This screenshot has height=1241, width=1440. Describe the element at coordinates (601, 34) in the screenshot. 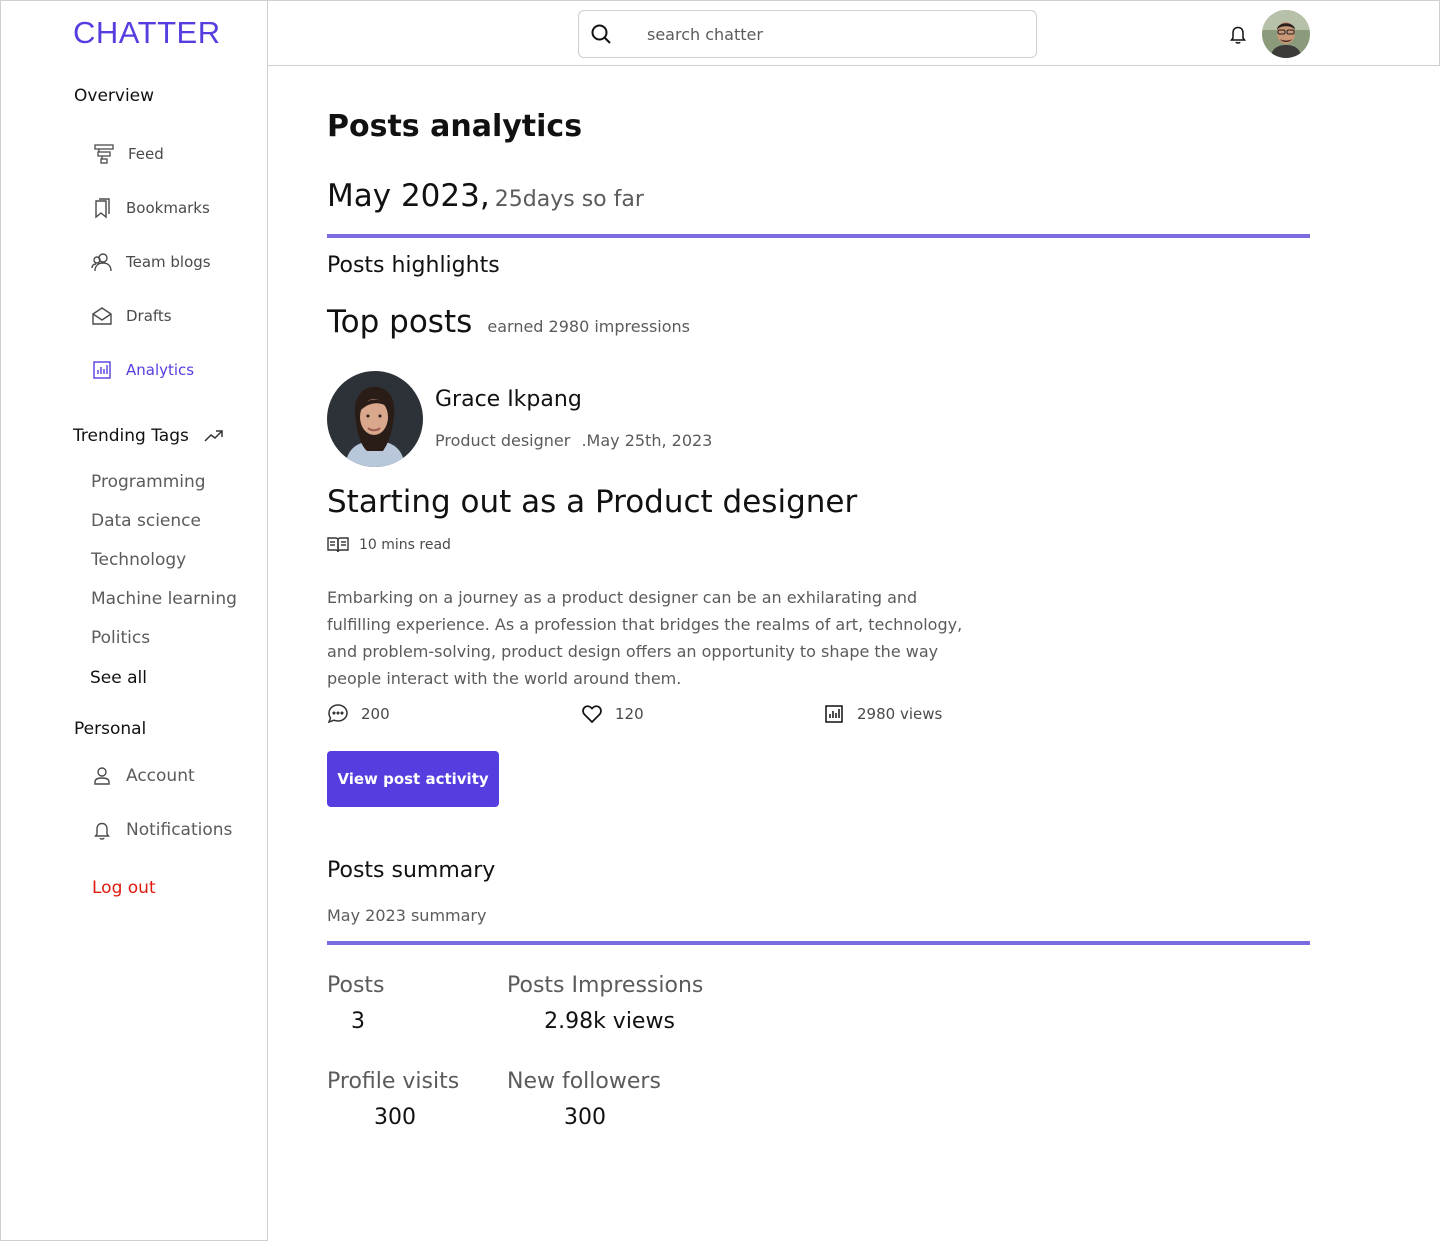

I see `search-icon` at that location.